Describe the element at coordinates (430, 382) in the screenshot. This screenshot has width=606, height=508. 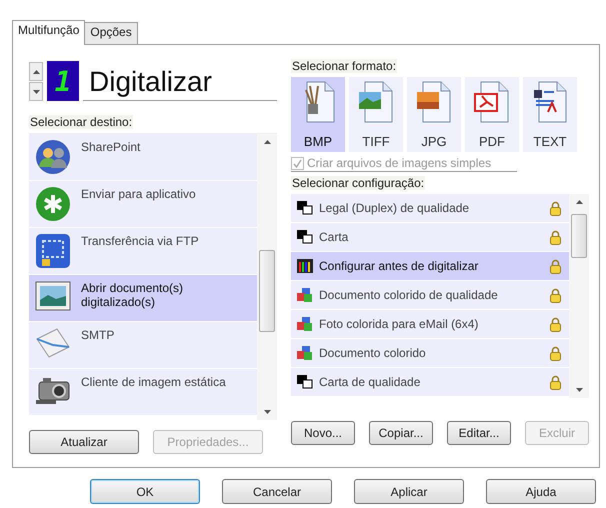
I see `configuration-item: Carta de qualidade` at that location.